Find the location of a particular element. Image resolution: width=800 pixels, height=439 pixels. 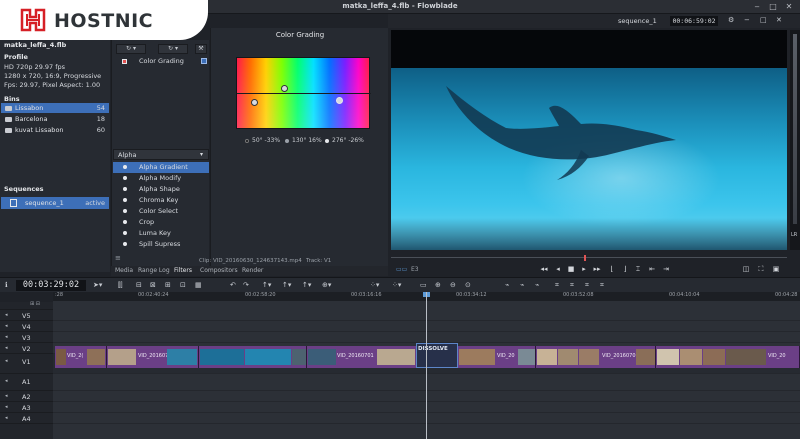

tab-media: Media is located at coordinates (124, 270).